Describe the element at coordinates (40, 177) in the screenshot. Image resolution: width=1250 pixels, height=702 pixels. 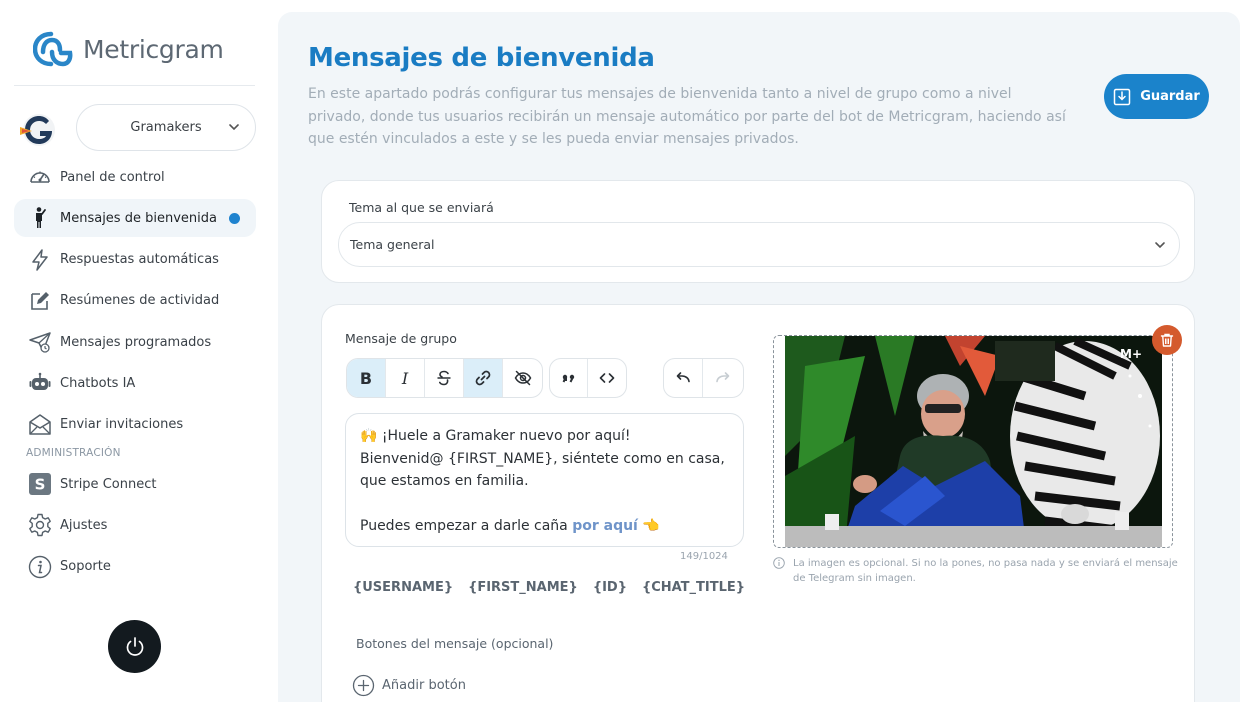
I see `gauge-icon` at that location.